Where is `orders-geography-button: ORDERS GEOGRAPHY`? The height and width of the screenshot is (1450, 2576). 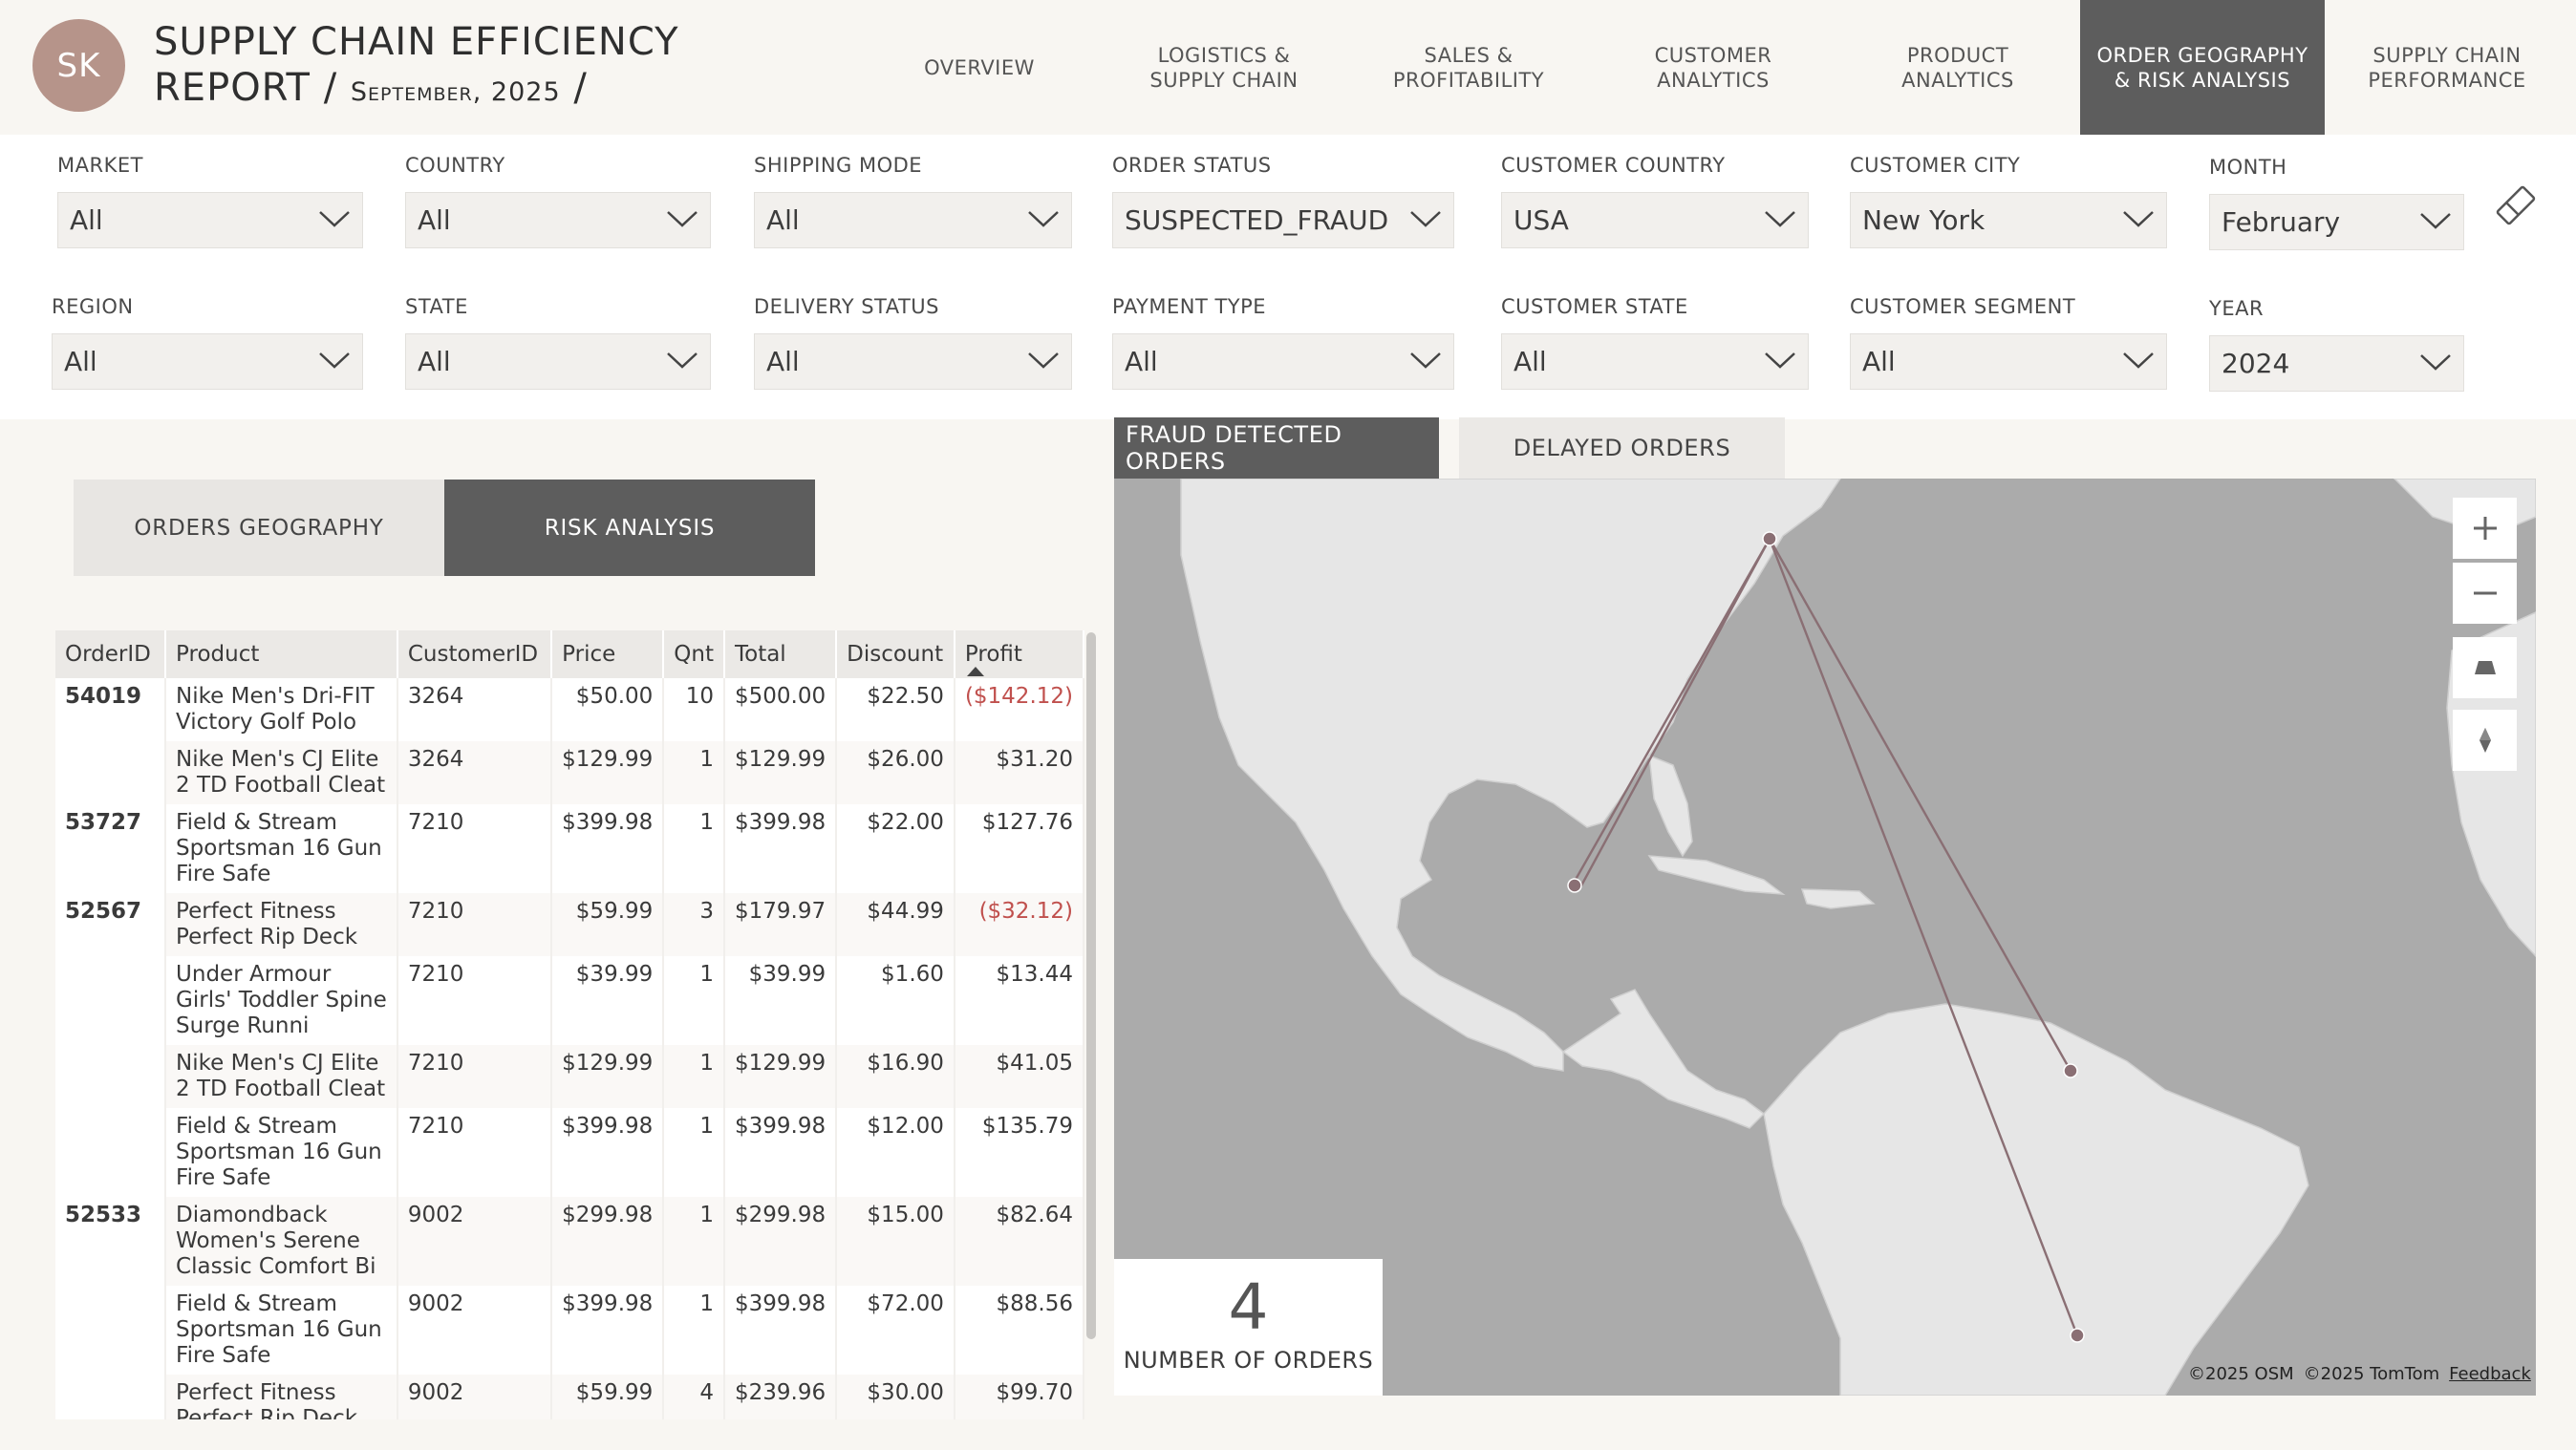
orders-geography-button: ORDERS GEOGRAPHY is located at coordinates (259, 528).